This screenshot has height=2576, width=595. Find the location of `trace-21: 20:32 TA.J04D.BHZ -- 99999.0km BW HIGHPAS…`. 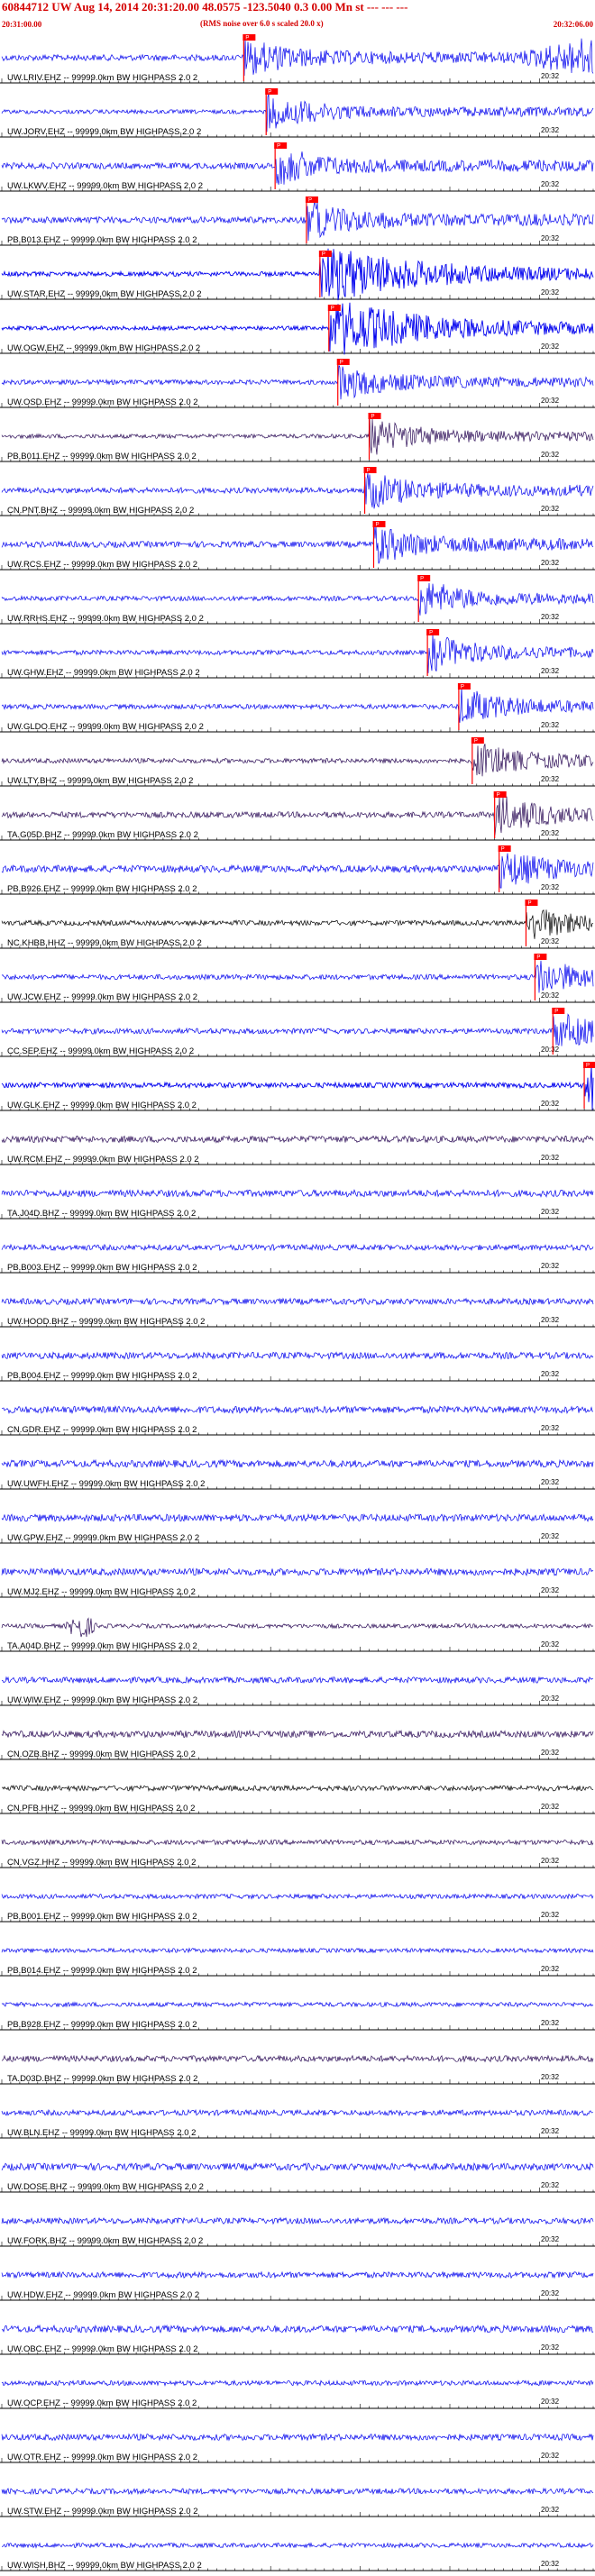

trace-21: 20:32 TA.J04D.BHZ -- 99999.0km BW HIGHPAS… is located at coordinates (297, 1203).